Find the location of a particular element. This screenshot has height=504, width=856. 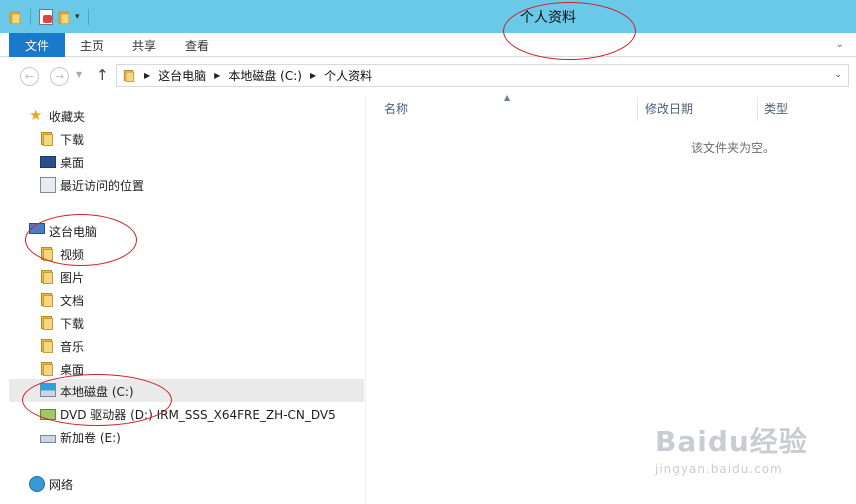

nav-videos: 视频 is located at coordinates (62, 254).